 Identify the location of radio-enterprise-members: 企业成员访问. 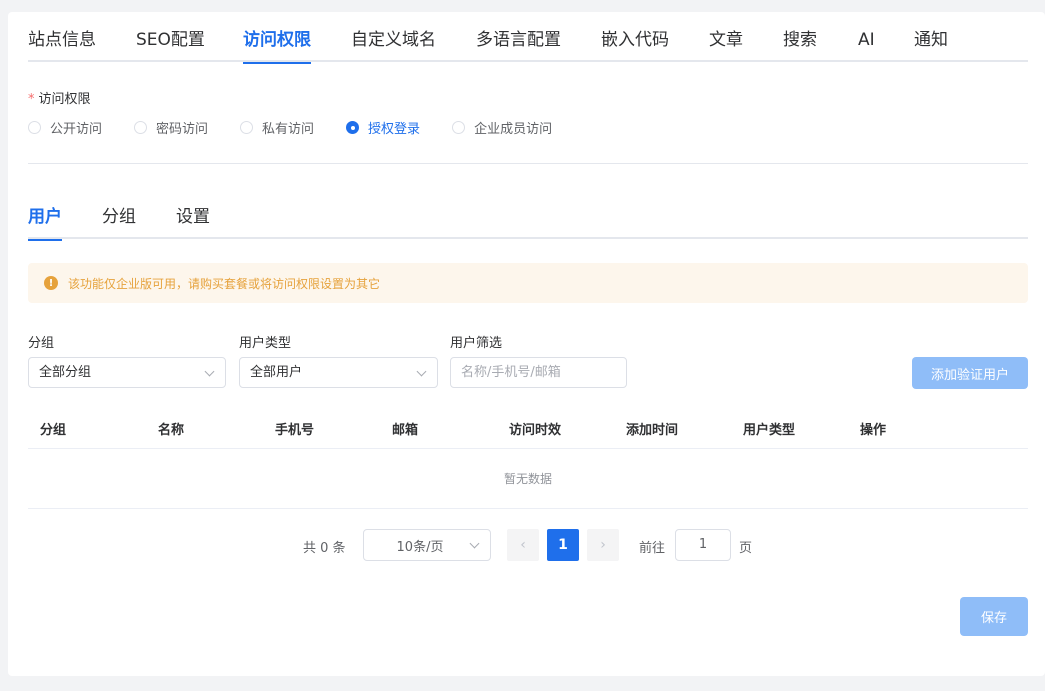
(502, 127).